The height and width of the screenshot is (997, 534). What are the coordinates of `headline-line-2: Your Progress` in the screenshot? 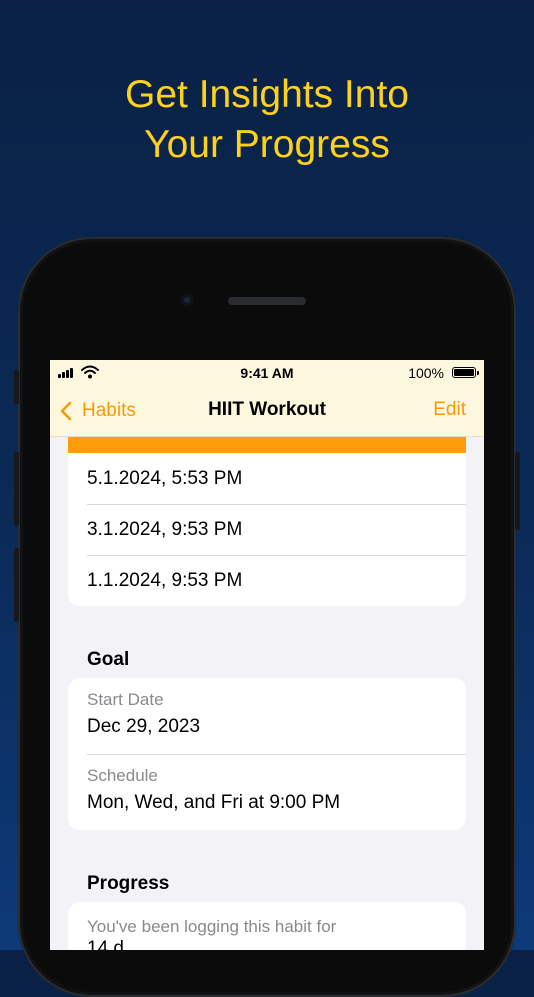 It's located at (267, 144).